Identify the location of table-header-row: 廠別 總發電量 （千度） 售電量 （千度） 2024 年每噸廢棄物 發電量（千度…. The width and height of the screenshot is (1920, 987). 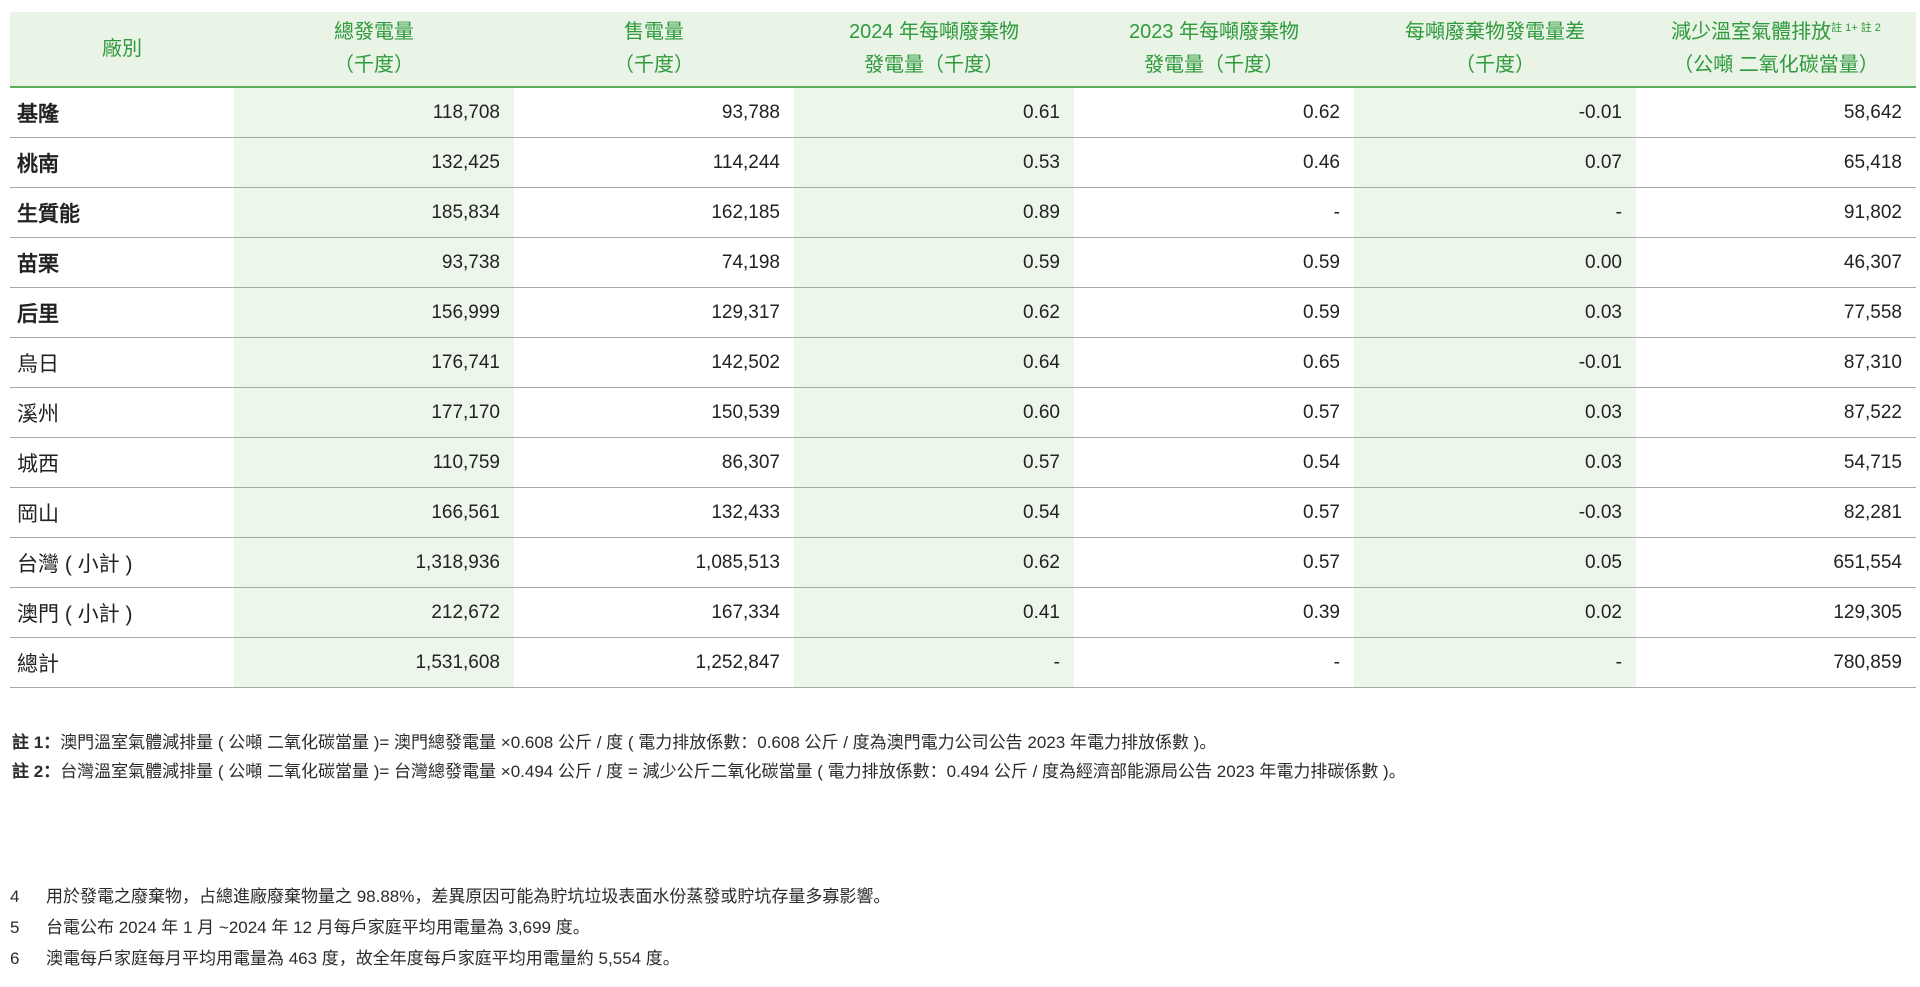
(963, 50).